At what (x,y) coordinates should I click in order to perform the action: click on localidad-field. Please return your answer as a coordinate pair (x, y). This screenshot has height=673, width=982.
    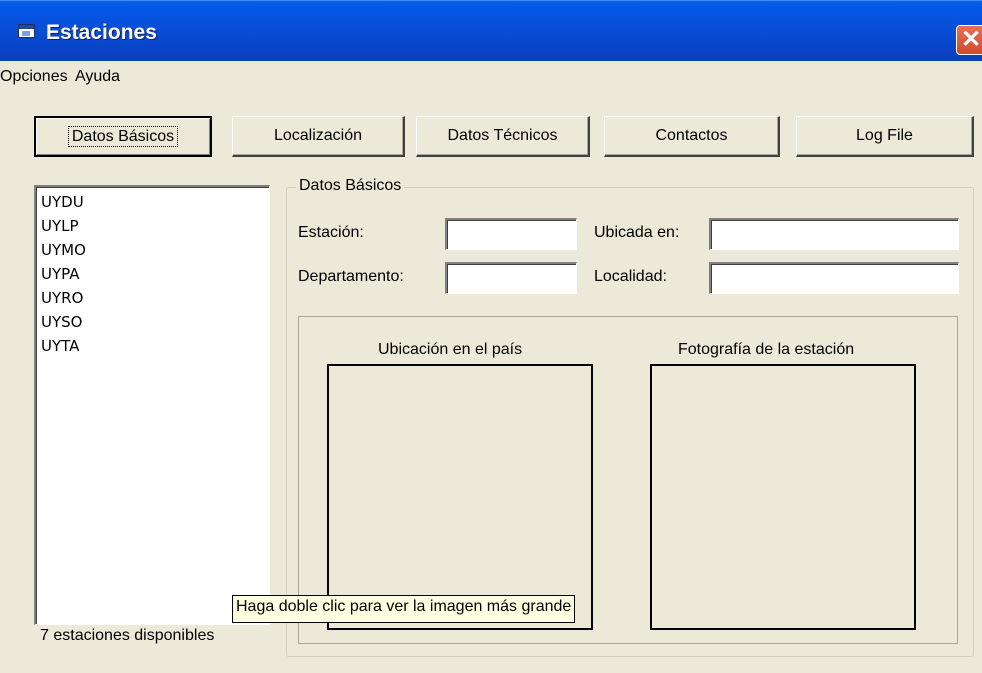
    Looking at the image, I should click on (834, 278).